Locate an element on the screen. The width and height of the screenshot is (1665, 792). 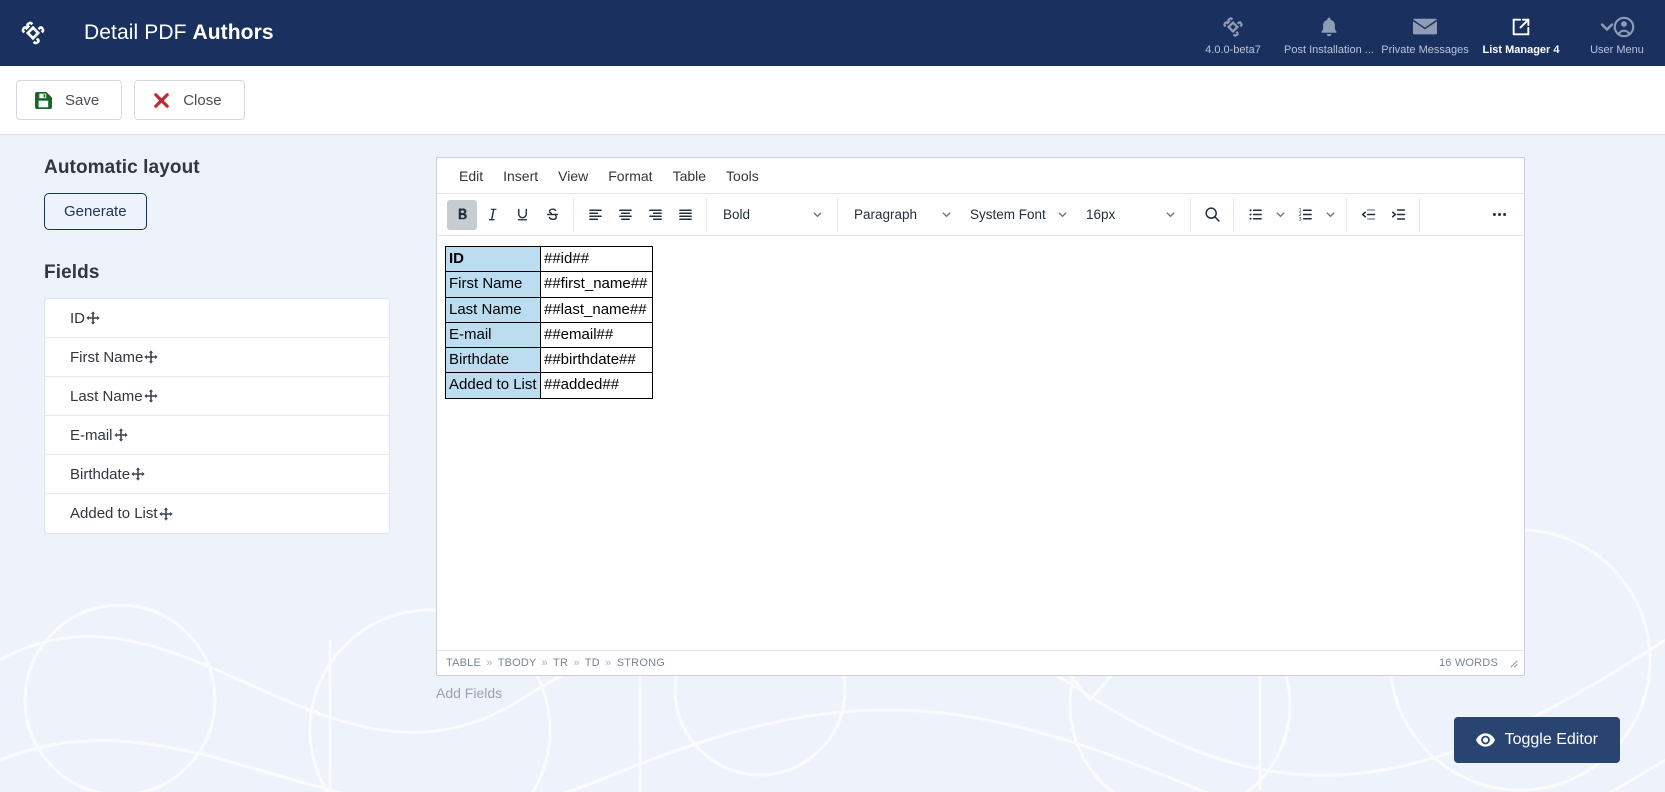
table-cell-value: ##id## is located at coordinates (596, 259).